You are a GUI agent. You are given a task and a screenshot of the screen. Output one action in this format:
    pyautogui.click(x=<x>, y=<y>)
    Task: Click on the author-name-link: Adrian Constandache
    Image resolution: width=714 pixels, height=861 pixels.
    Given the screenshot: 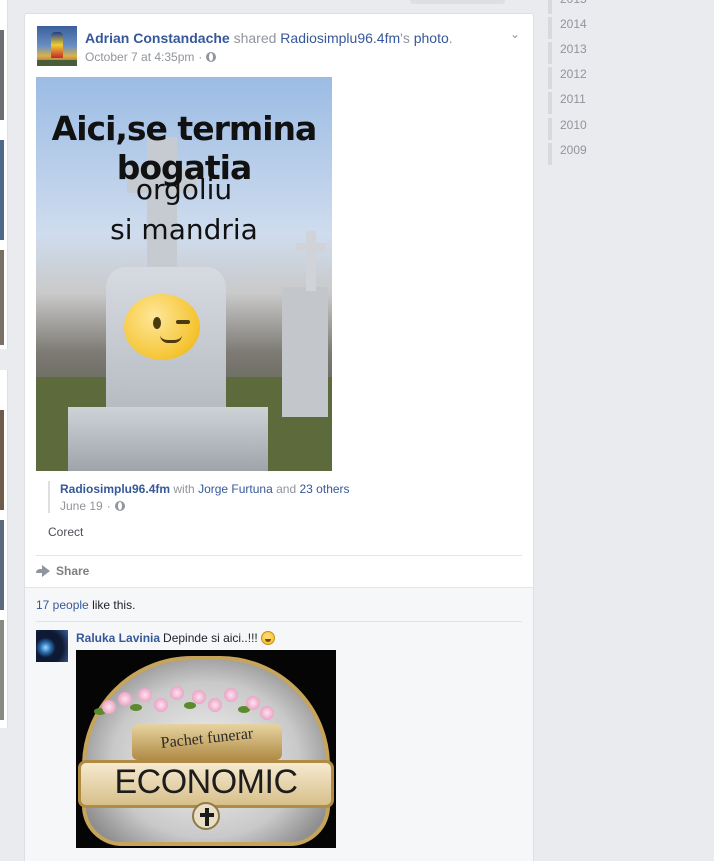 What is the action you would take?
    pyautogui.click(x=157, y=38)
    